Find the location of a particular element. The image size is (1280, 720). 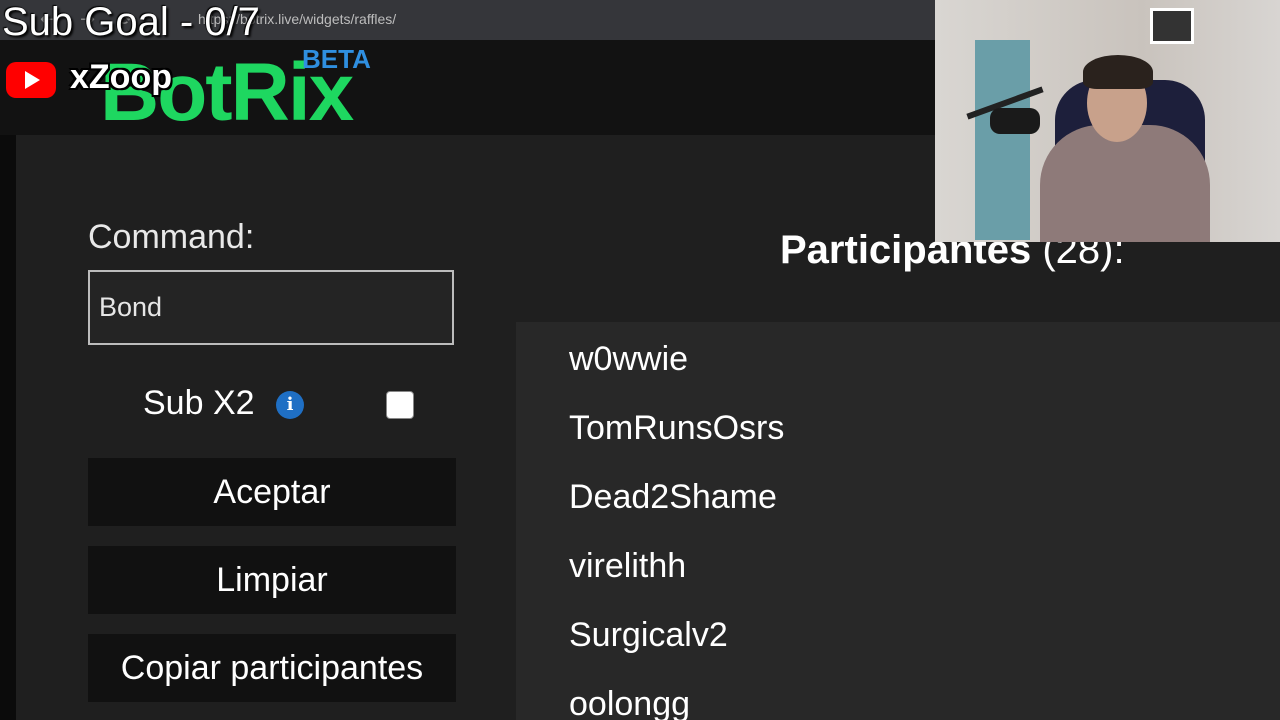

youtube-icon is located at coordinates (31, 80).